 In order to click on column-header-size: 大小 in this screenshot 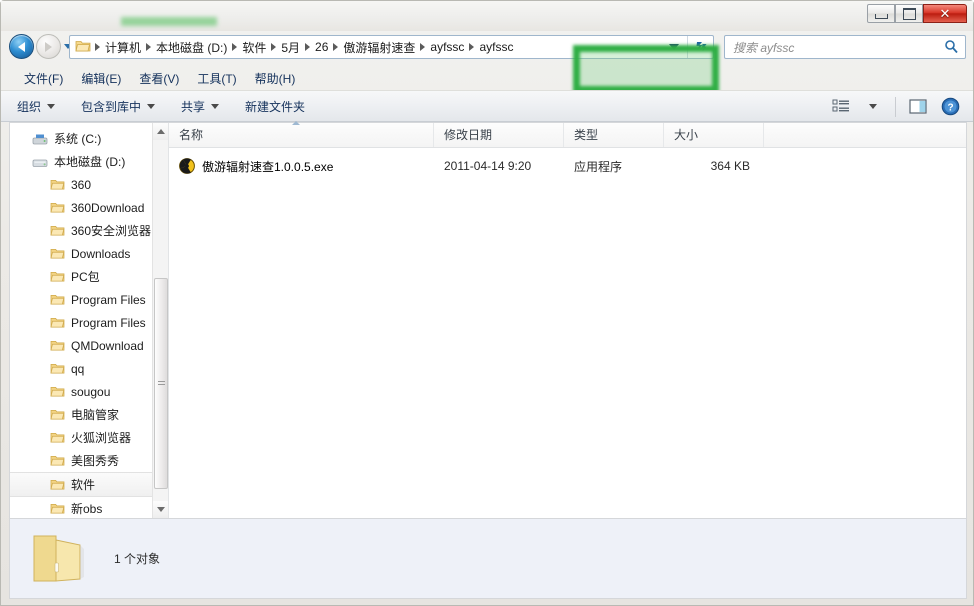, I will do `click(714, 135)`.